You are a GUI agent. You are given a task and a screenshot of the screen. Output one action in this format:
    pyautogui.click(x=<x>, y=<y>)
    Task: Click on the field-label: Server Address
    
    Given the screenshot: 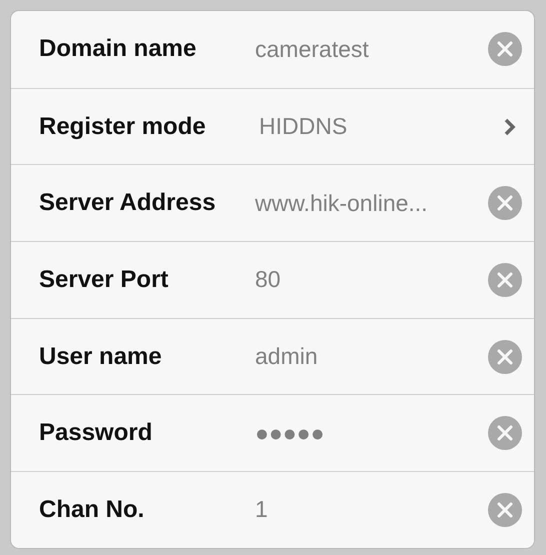 What is the action you would take?
    pyautogui.click(x=128, y=203)
    